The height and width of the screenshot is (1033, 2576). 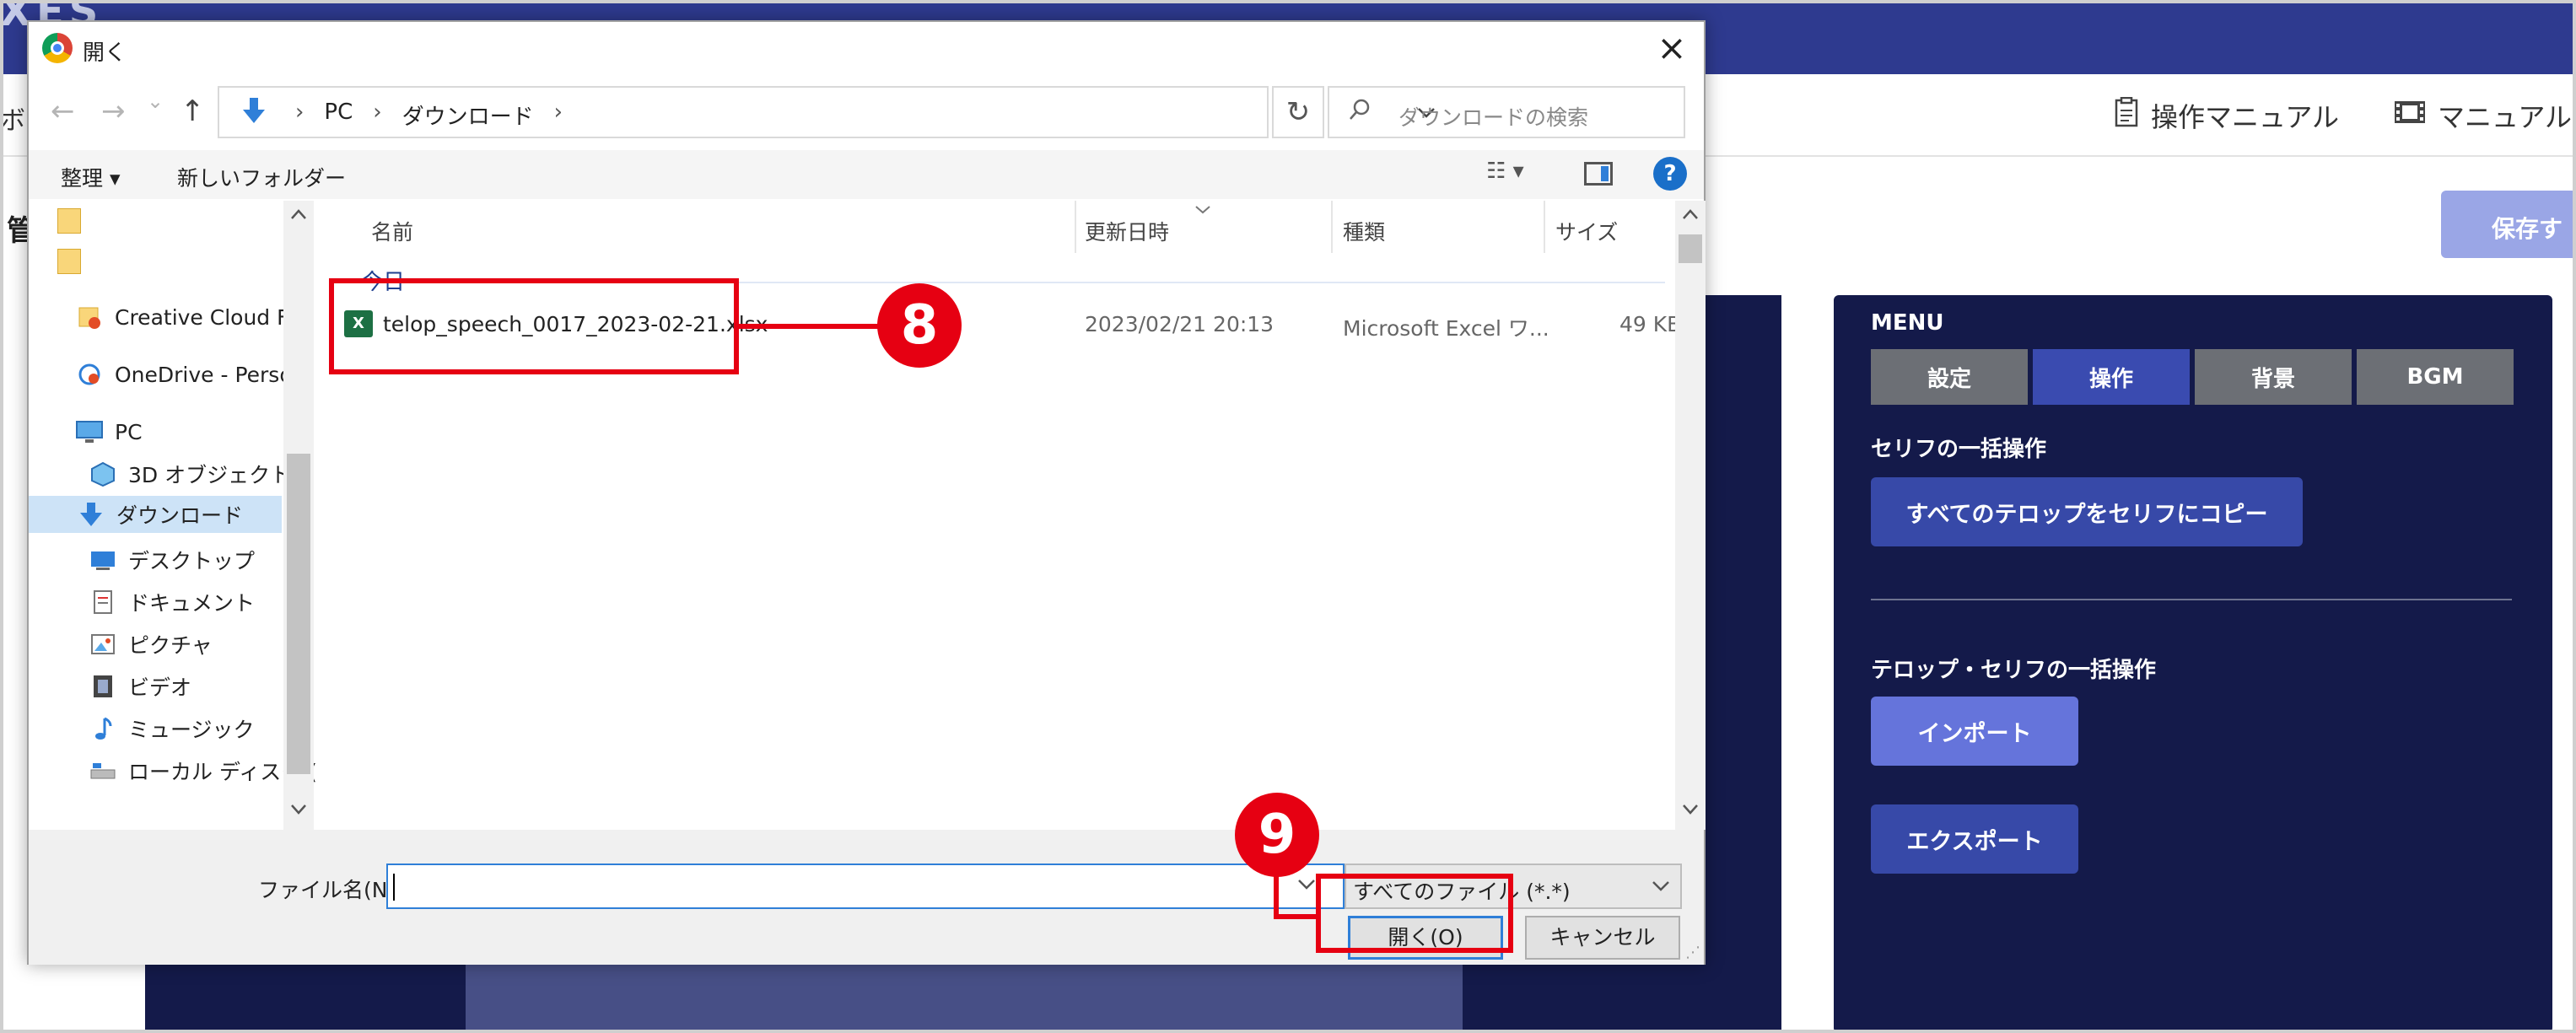 I want to click on save-button: 保存す, so click(x=2508, y=224).